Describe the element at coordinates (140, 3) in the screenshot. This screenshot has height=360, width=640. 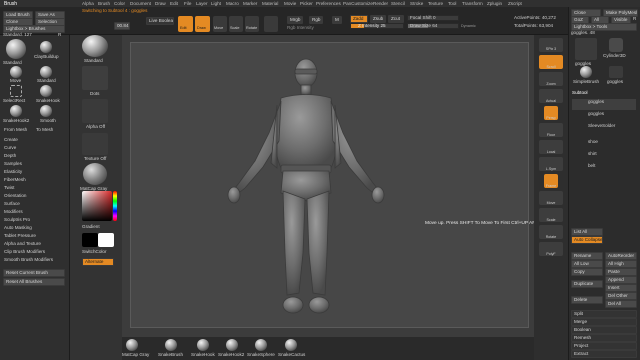
I see `menu-document: Document` at that location.